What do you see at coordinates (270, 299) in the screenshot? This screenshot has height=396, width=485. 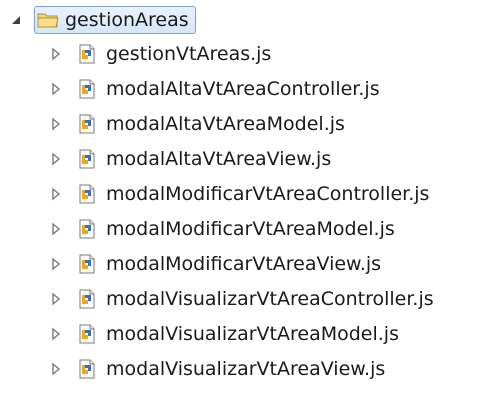 I see `file-label: modalVisualizarVtAreaController.js` at bounding box center [270, 299].